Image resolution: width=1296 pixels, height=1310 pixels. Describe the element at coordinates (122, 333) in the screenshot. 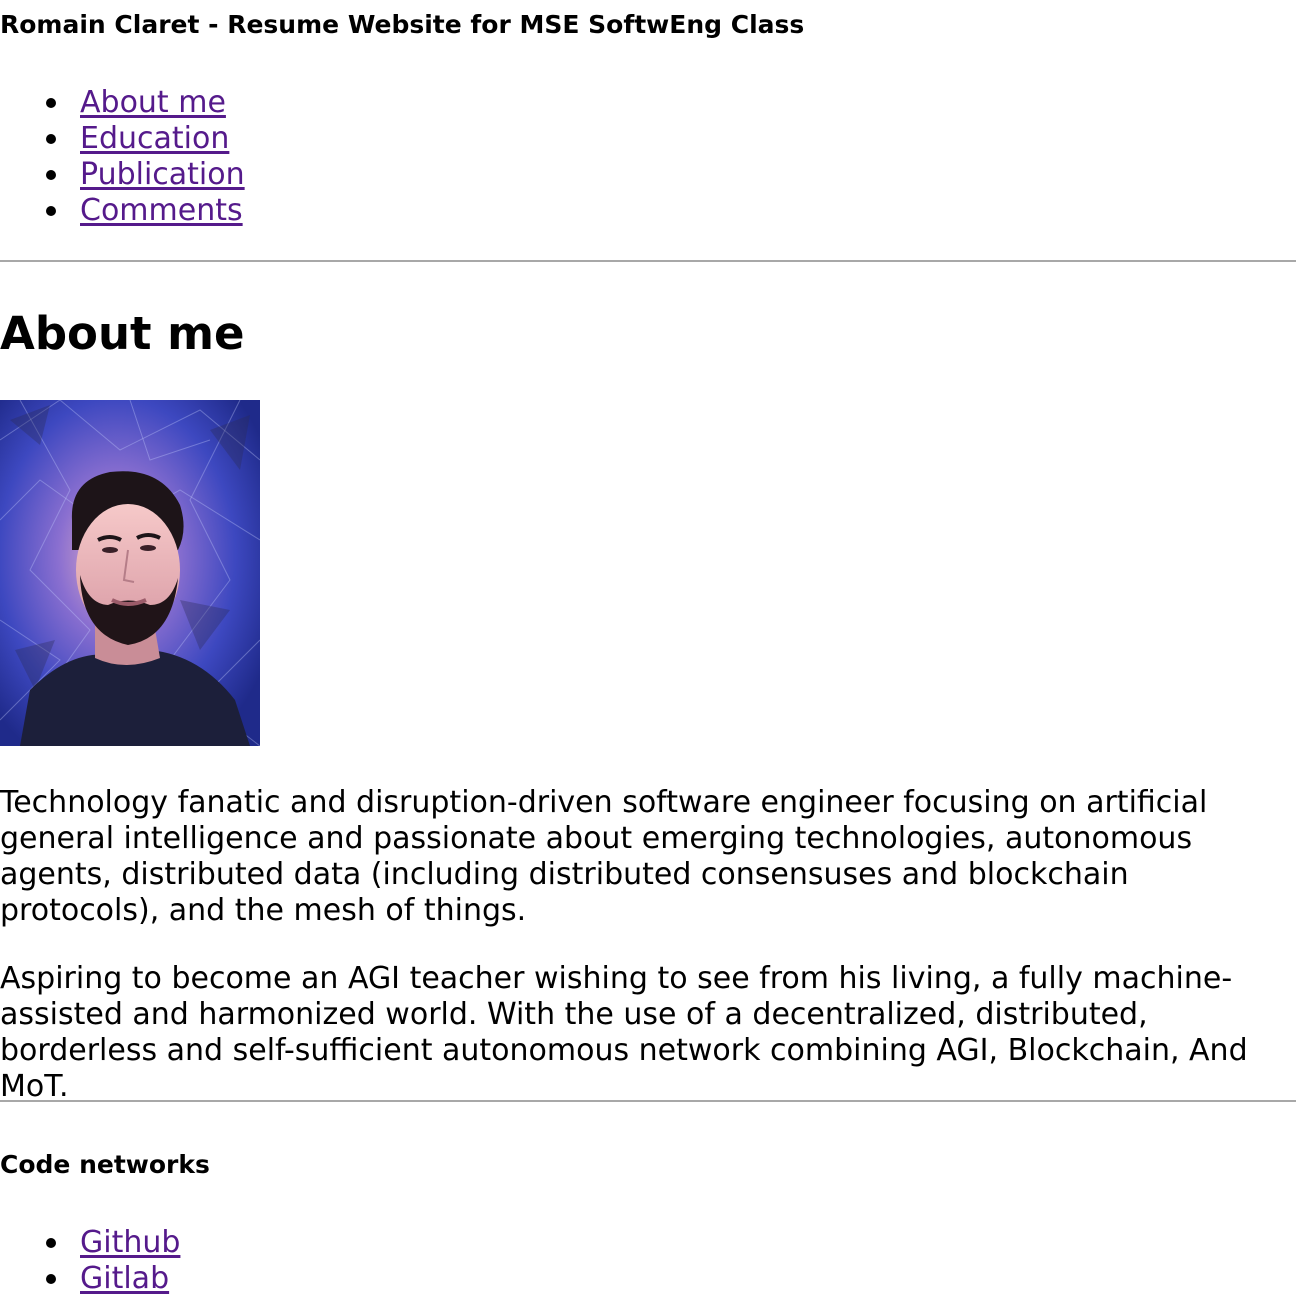

I see `about-heading: About me` at that location.